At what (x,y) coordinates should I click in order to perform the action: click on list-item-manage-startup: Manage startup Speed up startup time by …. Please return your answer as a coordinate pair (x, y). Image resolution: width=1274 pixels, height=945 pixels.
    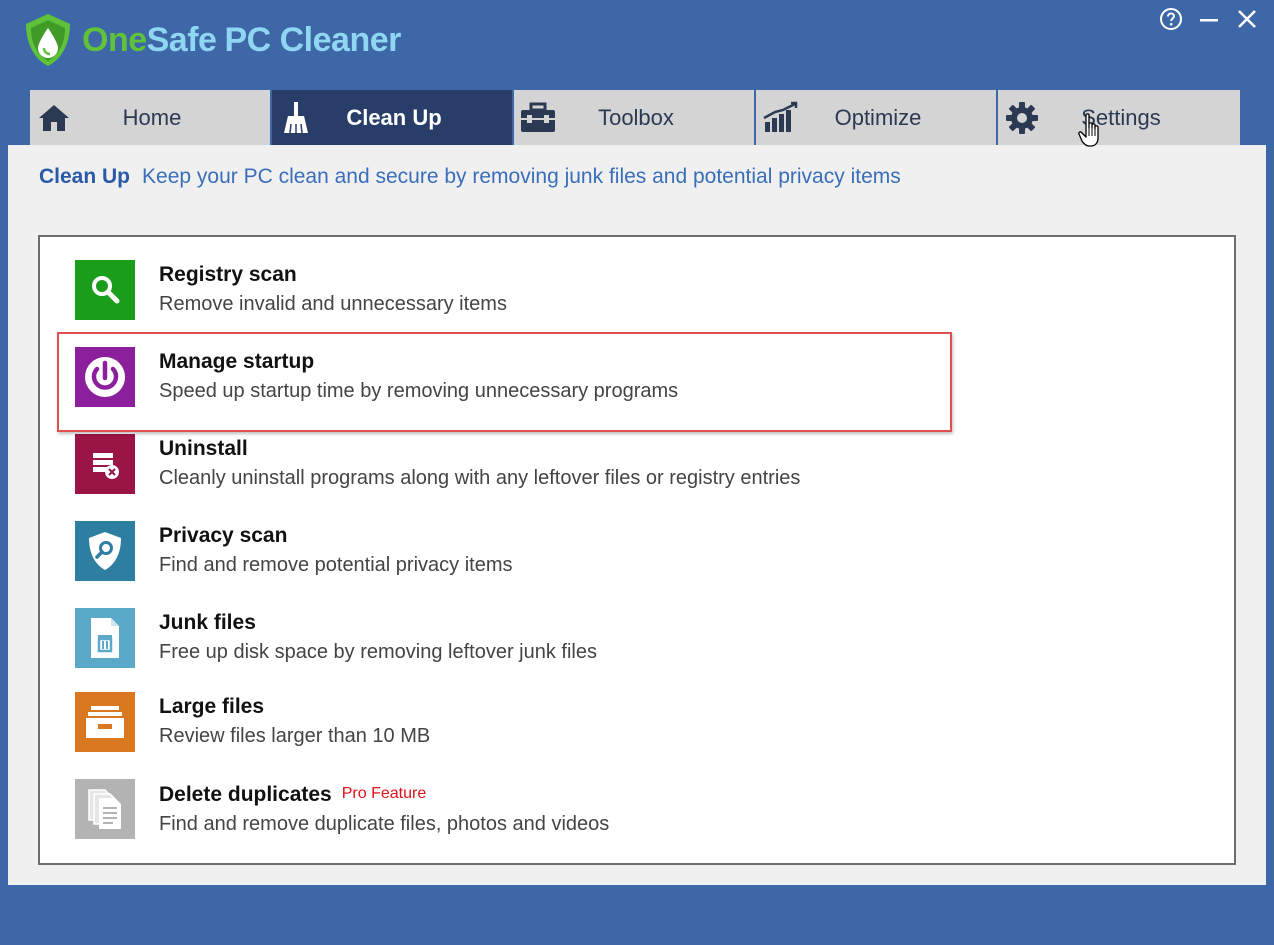
    Looking at the image, I should click on (525, 377).